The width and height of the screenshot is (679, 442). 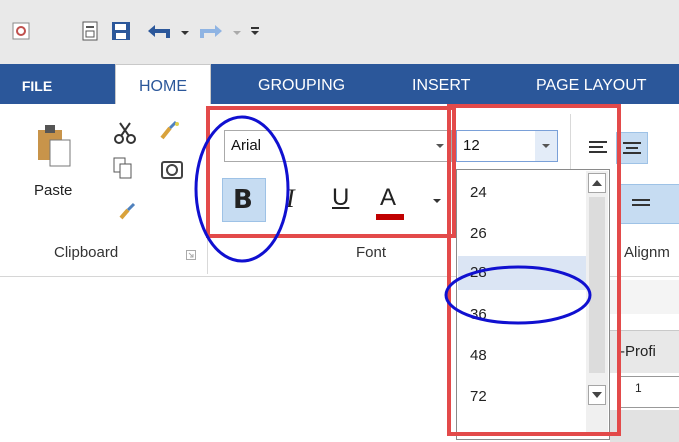 What do you see at coordinates (518, 295) in the screenshot?
I see `size-annotation-circle` at bounding box center [518, 295].